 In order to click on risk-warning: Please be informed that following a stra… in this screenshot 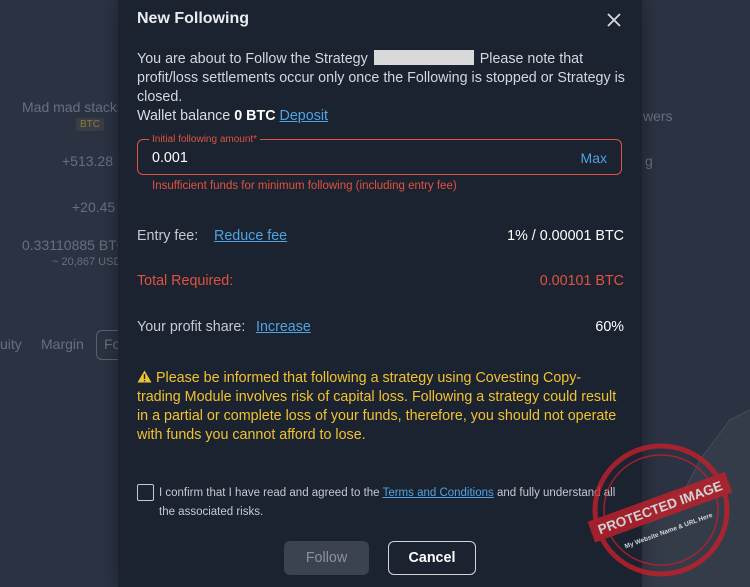, I will do `click(377, 407)`.